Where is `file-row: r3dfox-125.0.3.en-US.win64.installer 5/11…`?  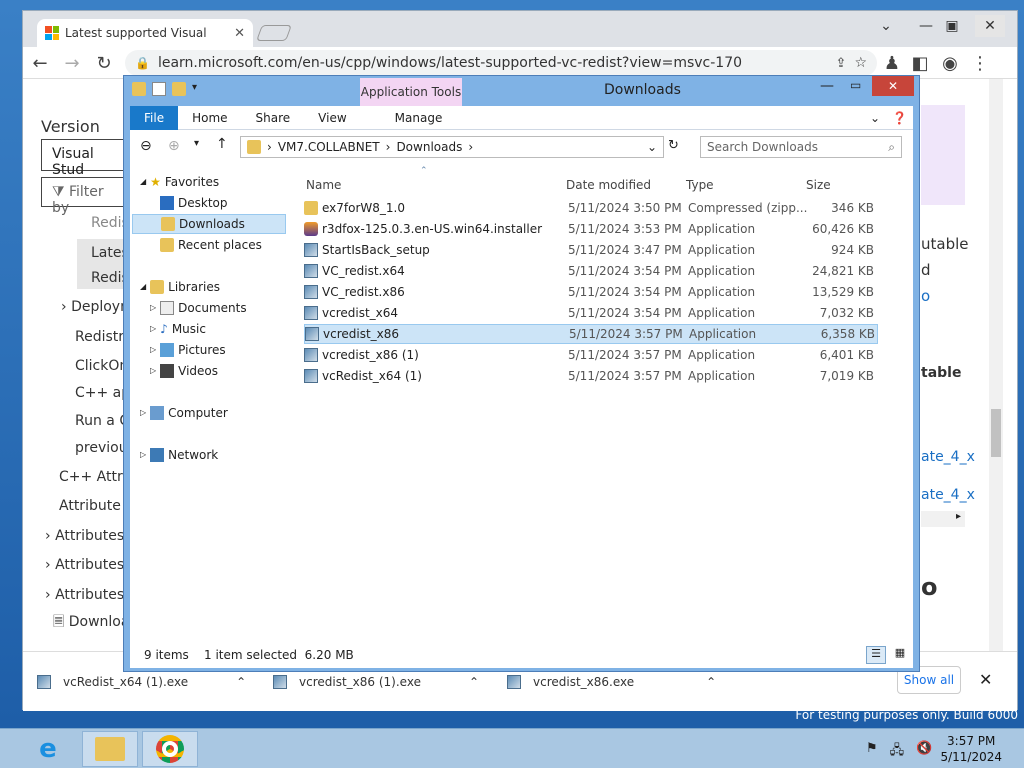
file-row: r3dfox-125.0.3.en-US.win64.installer 5/11… is located at coordinates (591, 229).